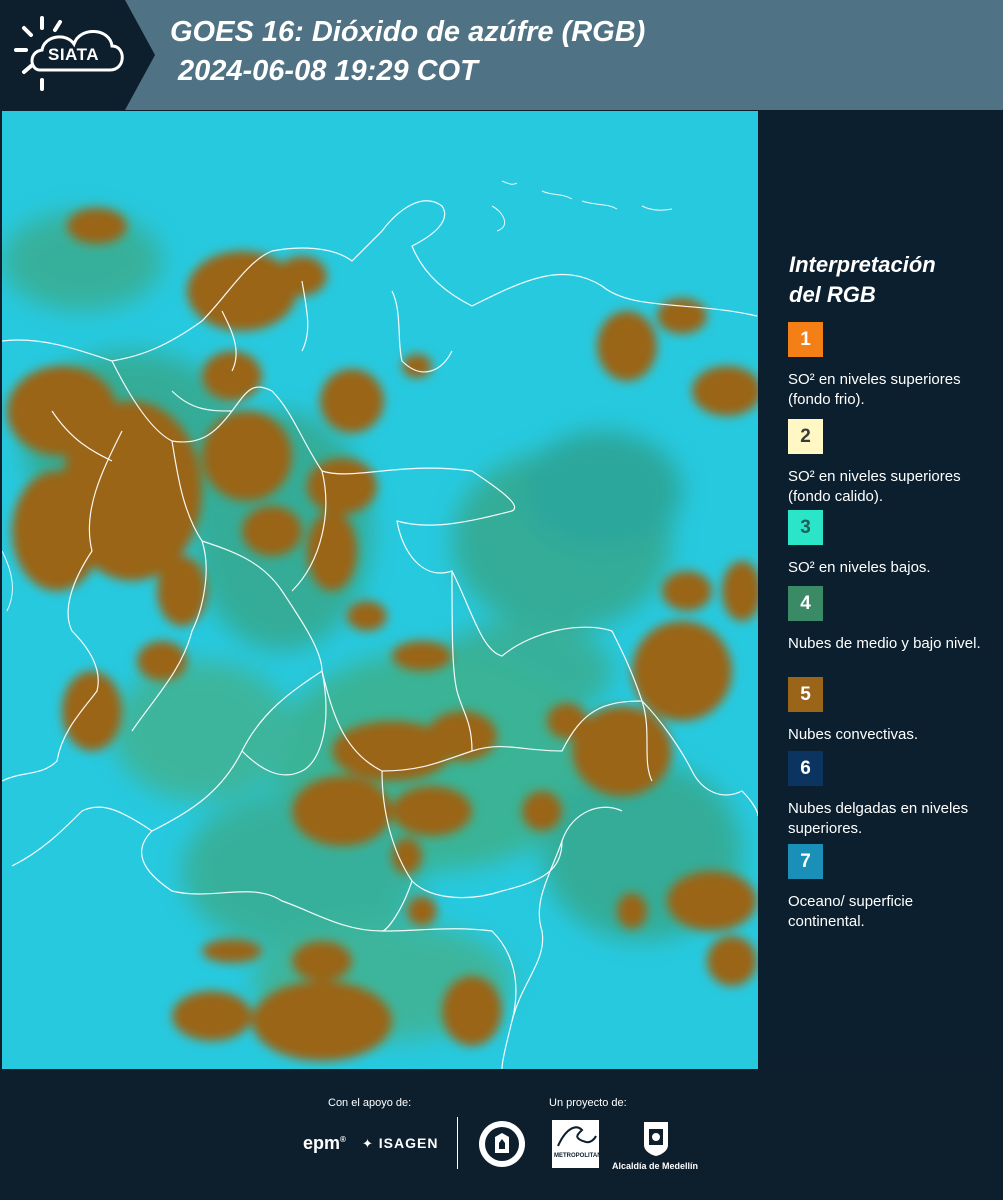 This screenshot has height=1200, width=1003. I want to click on area-metropolitana-logo: METROPOLITANA, so click(579, 1144).